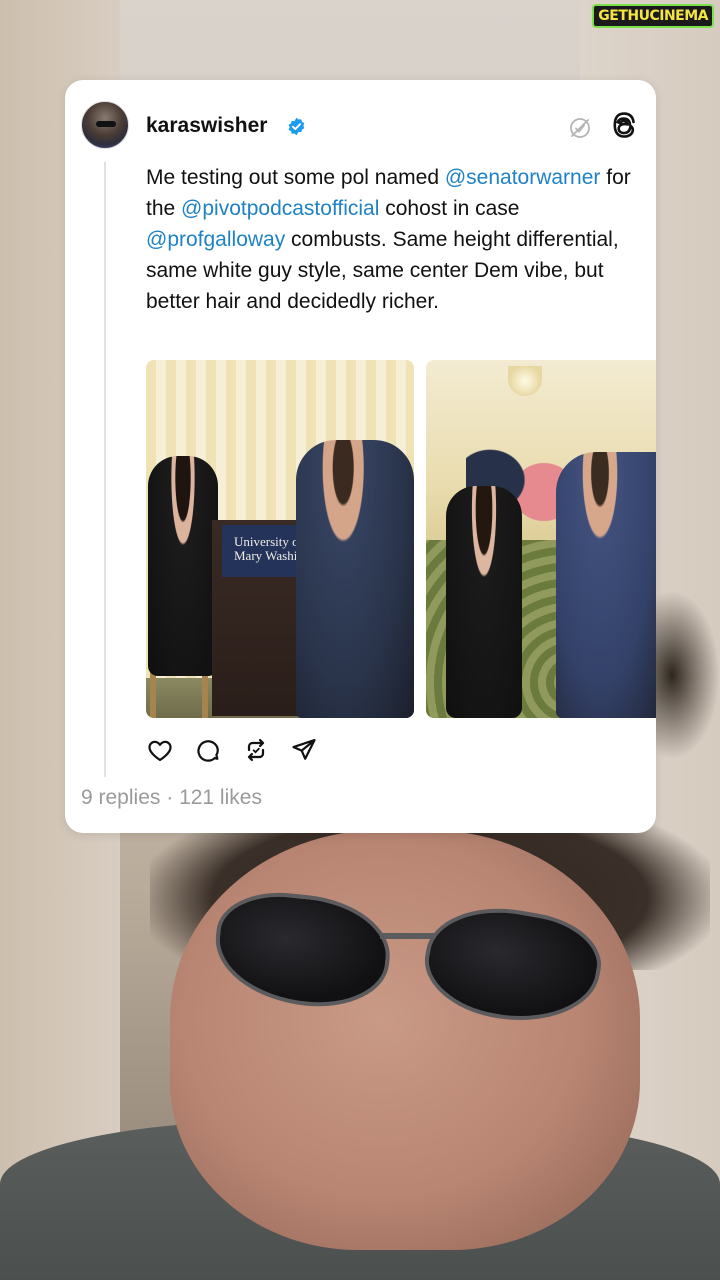 The height and width of the screenshot is (1280, 720). I want to click on threads-logo-icon, so click(624, 126).